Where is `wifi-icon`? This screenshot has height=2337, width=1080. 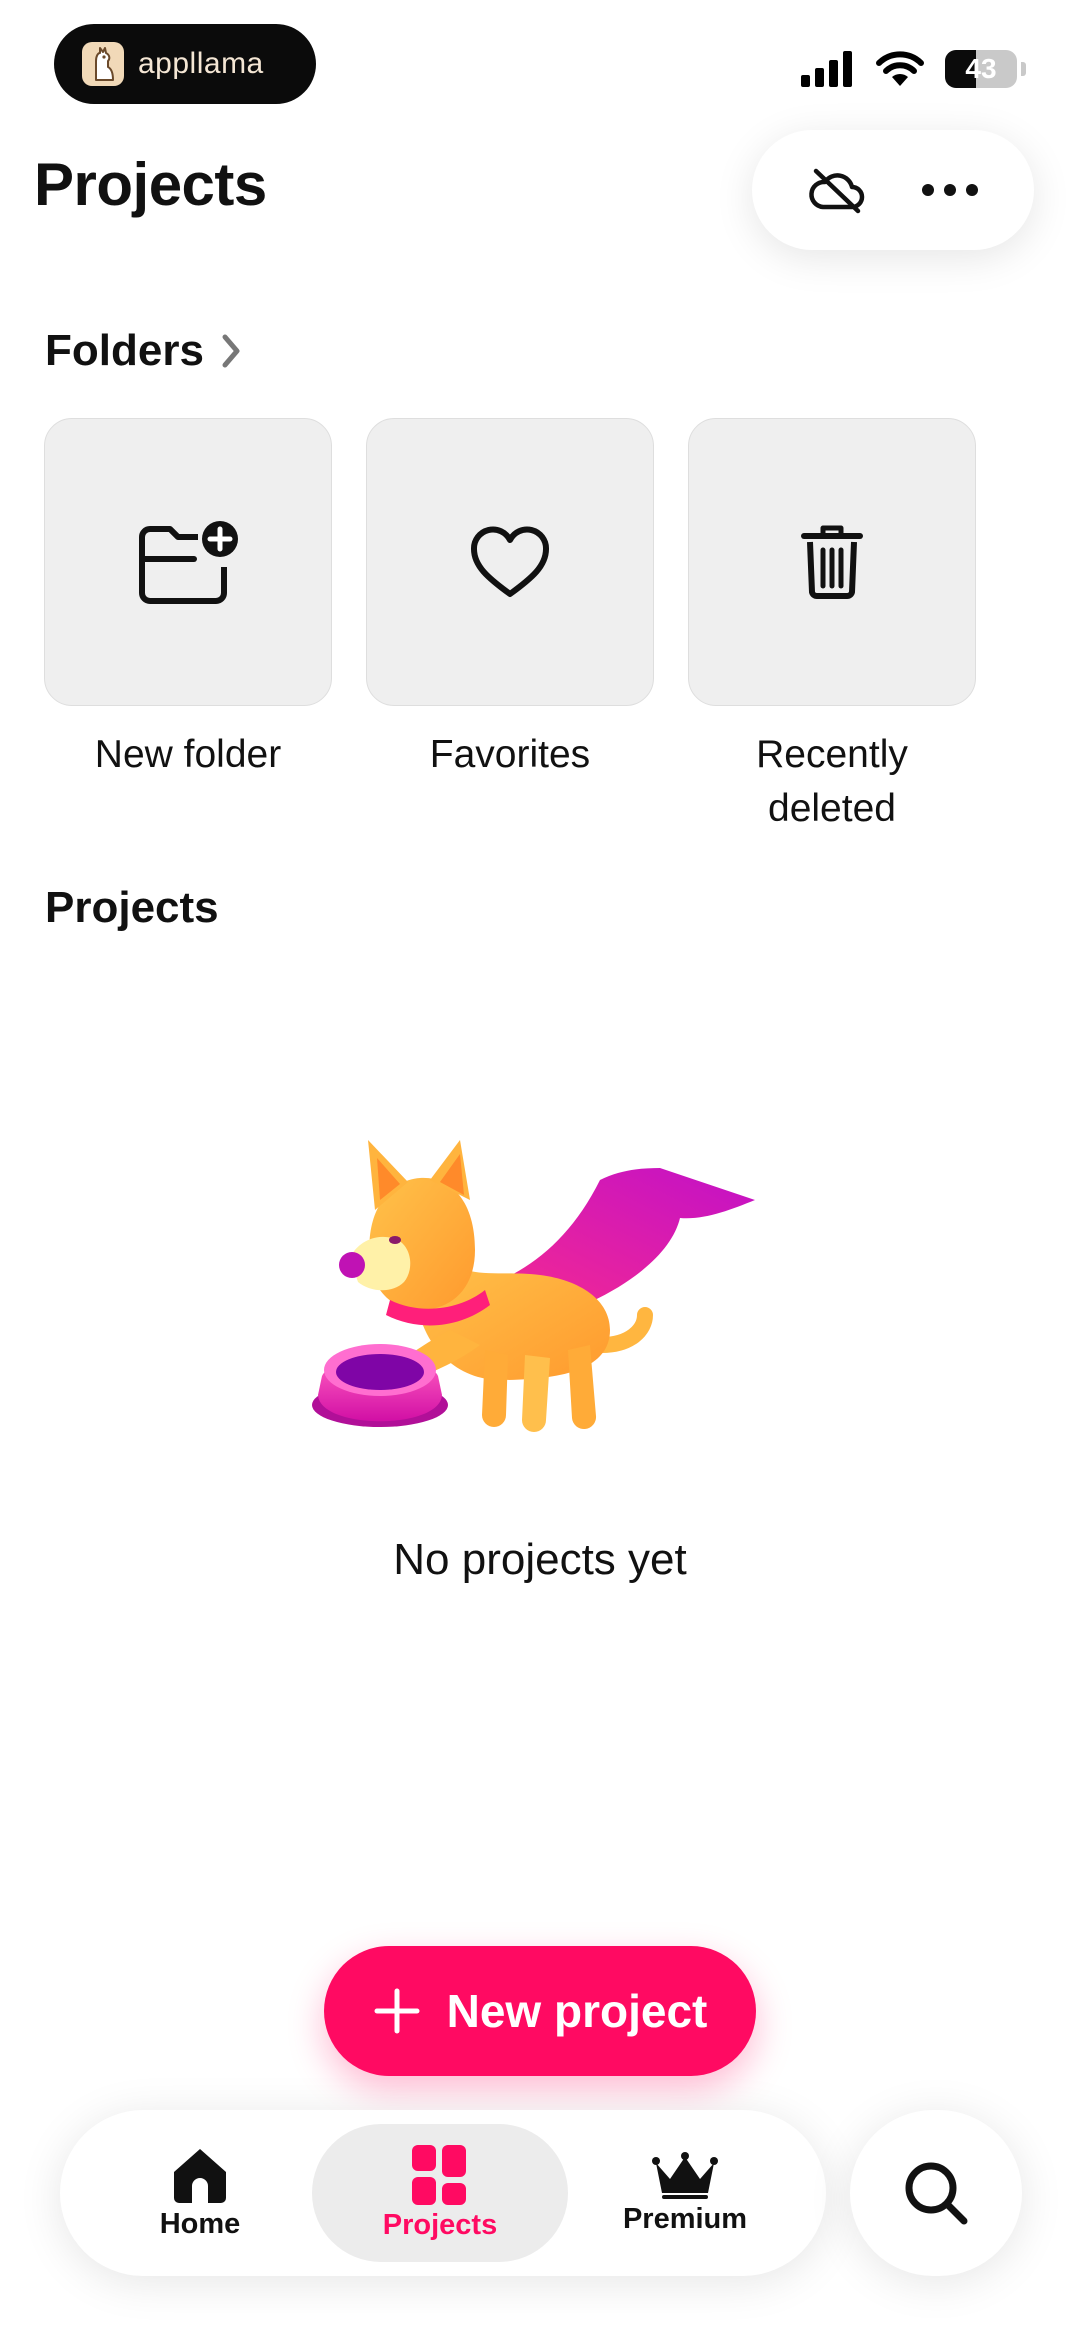 wifi-icon is located at coordinates (900, 68).